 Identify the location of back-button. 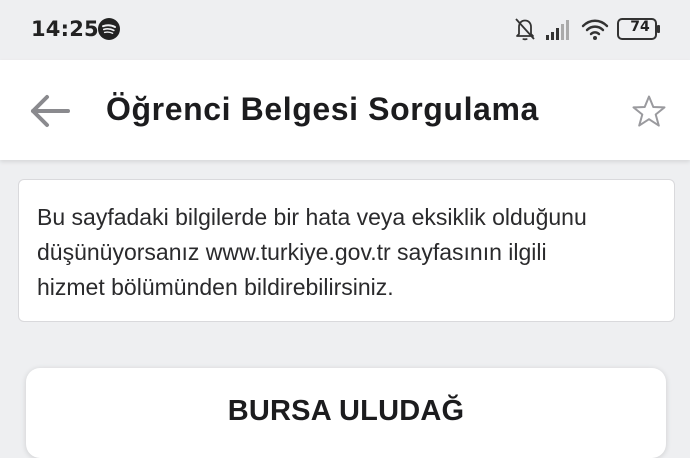
(49, 111).